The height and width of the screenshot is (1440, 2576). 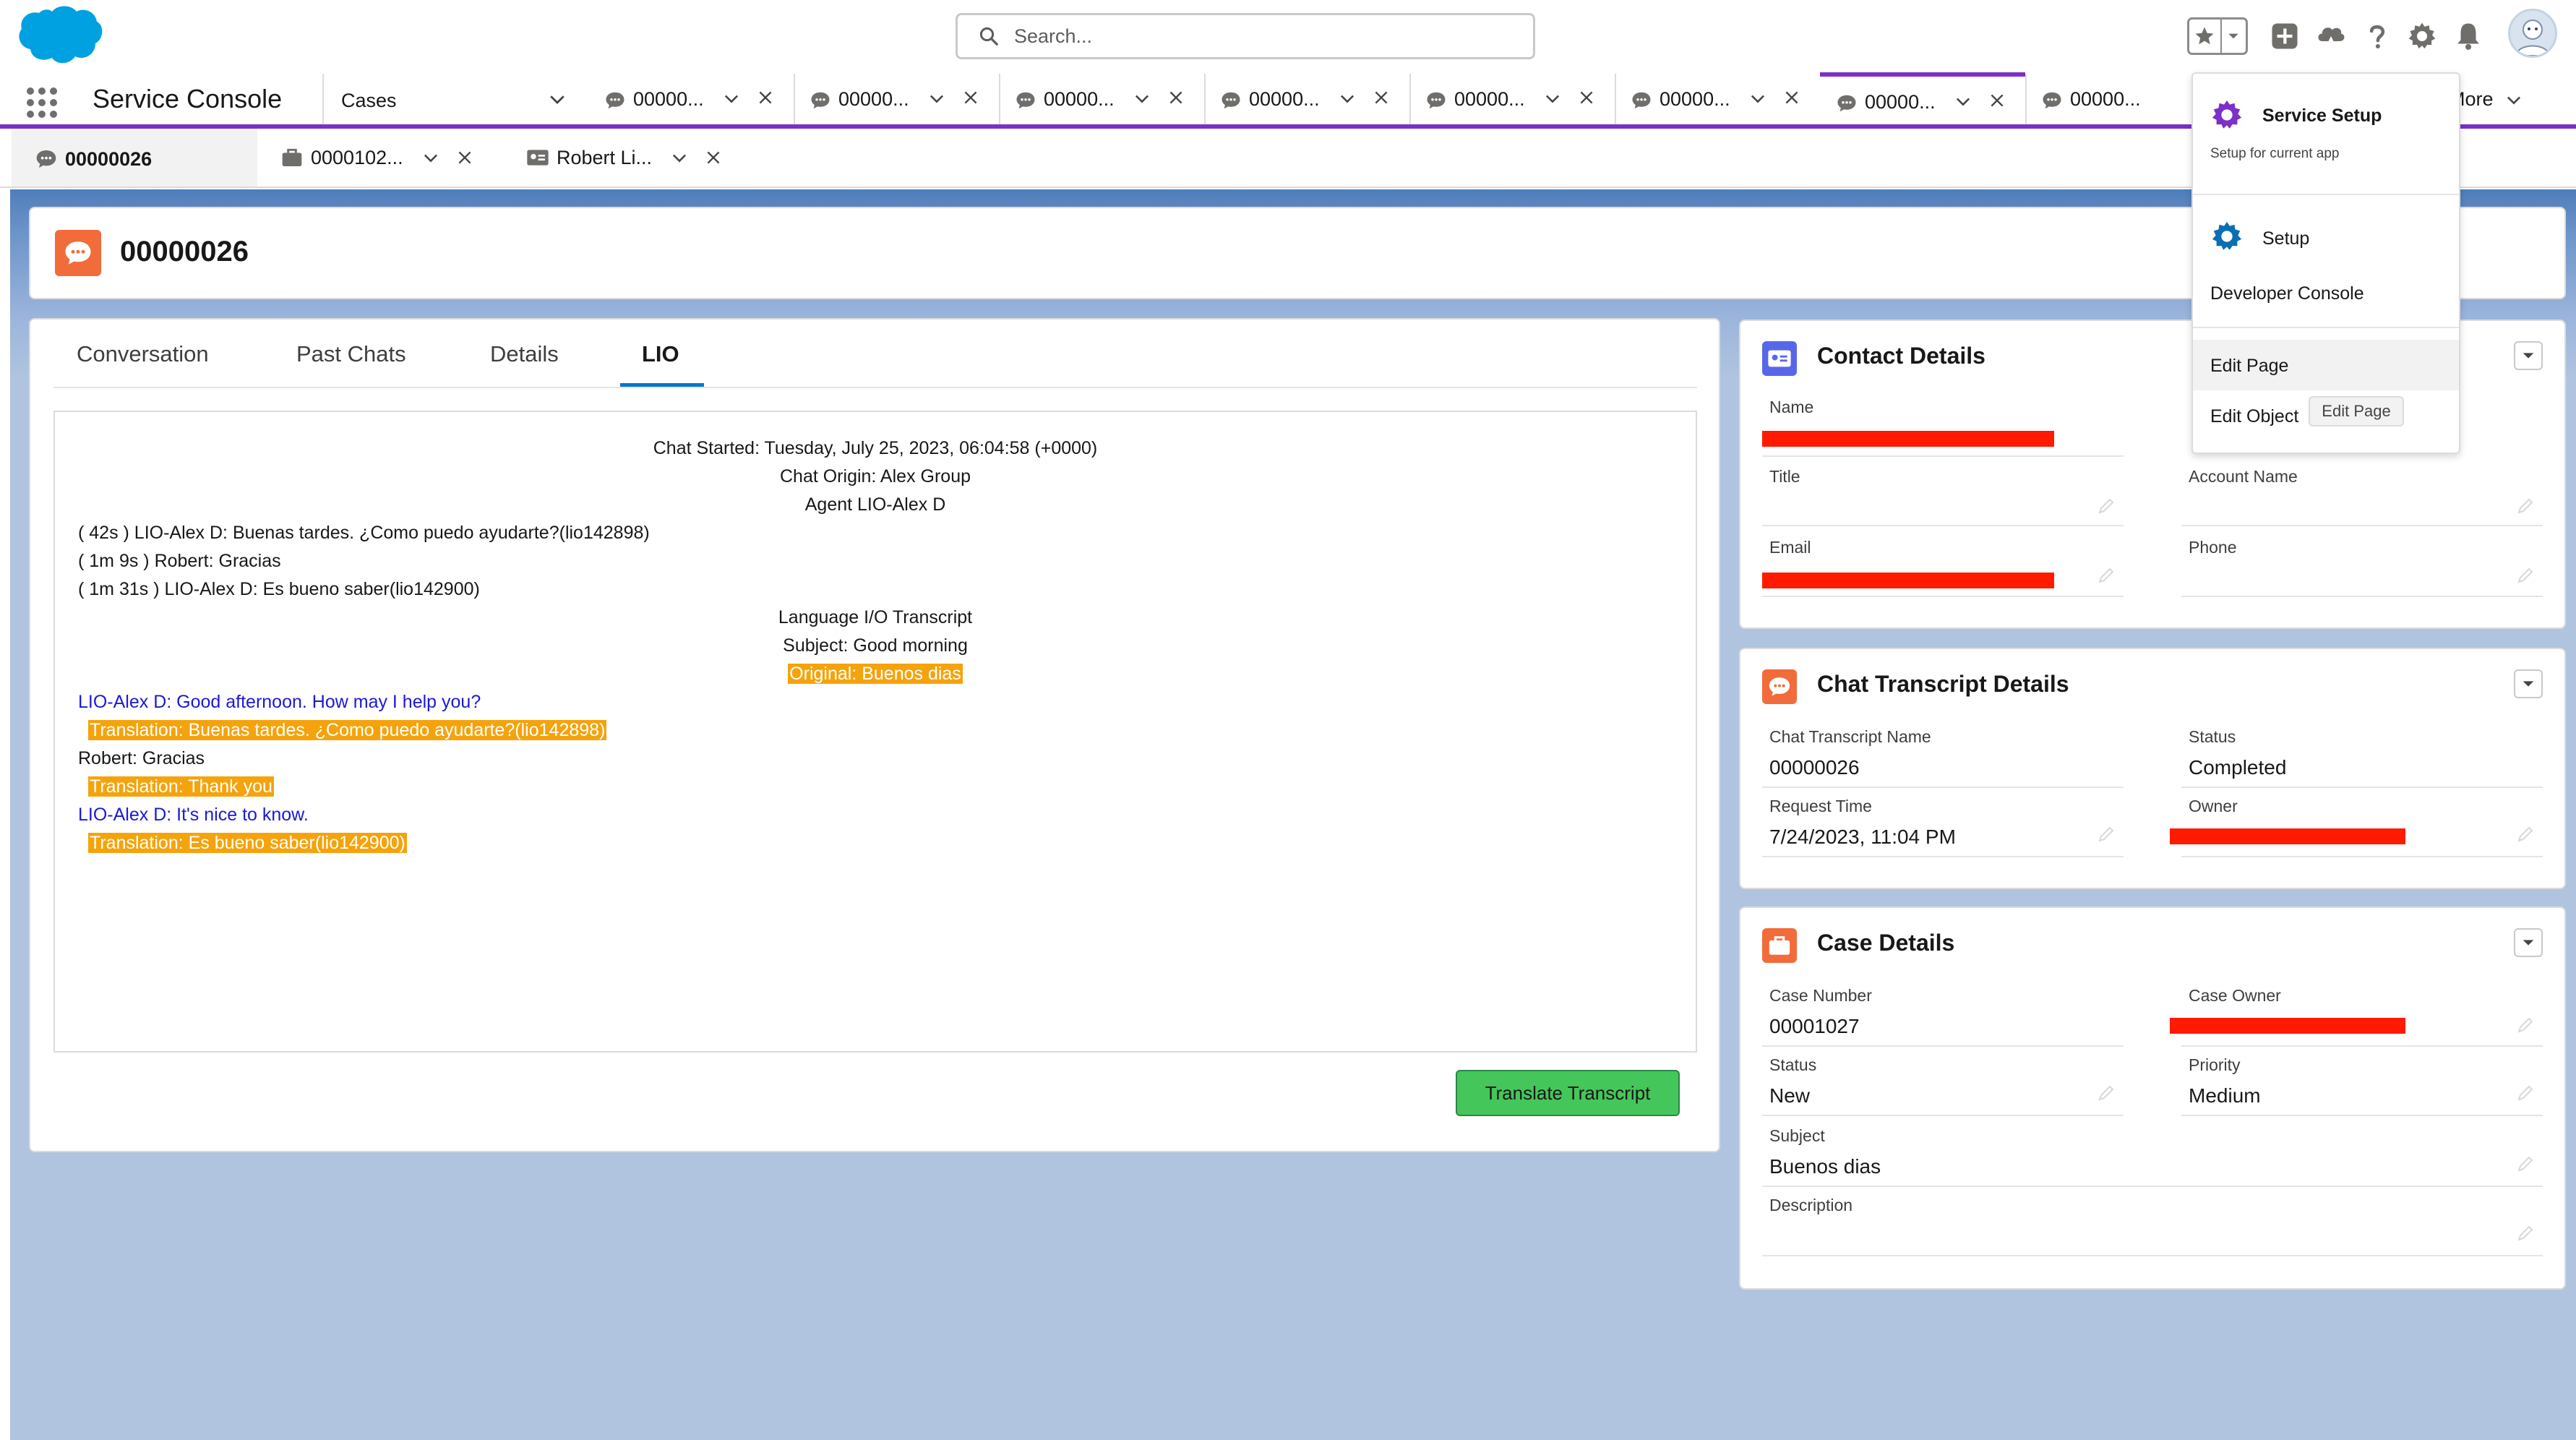 I want to click on chat-request-label: Request Time, so click(x=1821, y=806).